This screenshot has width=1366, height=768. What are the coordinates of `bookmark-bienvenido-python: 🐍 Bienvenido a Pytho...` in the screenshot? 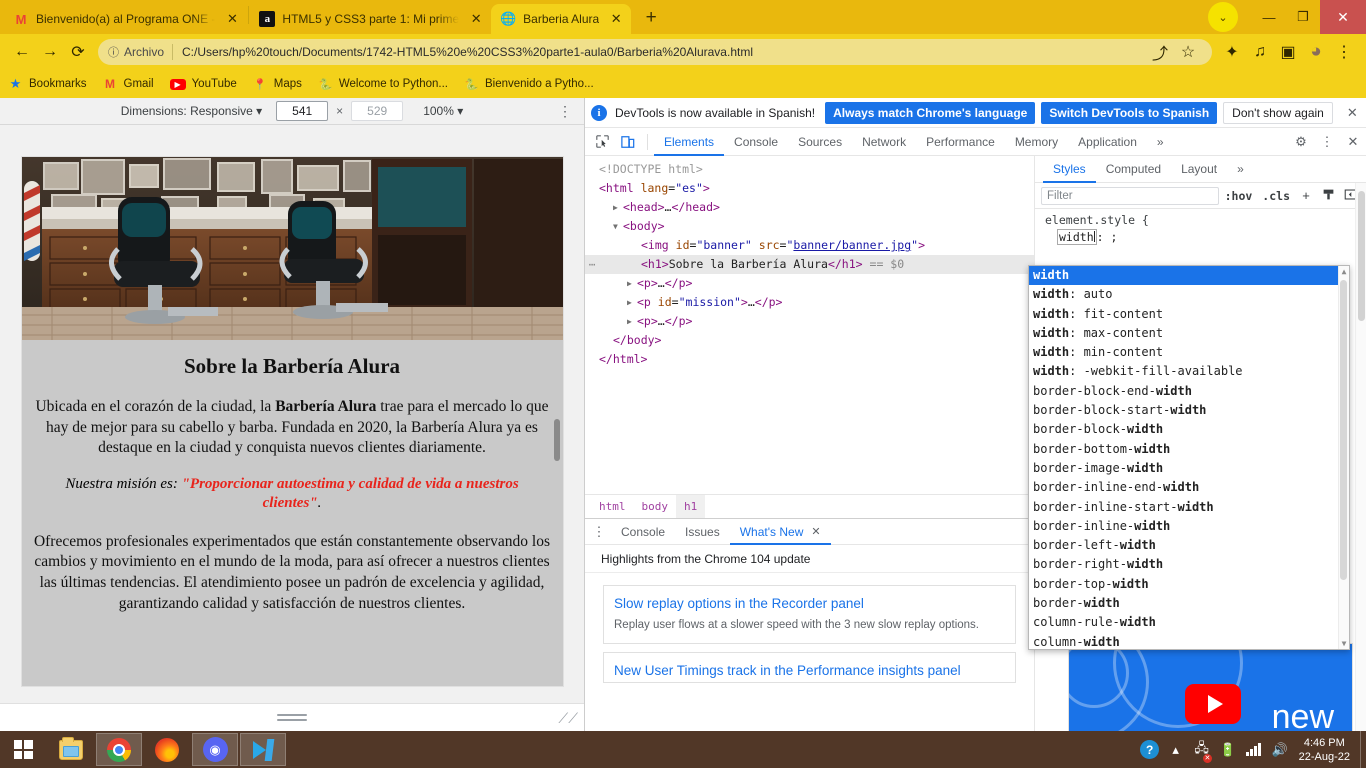 It's located at (529, 84).